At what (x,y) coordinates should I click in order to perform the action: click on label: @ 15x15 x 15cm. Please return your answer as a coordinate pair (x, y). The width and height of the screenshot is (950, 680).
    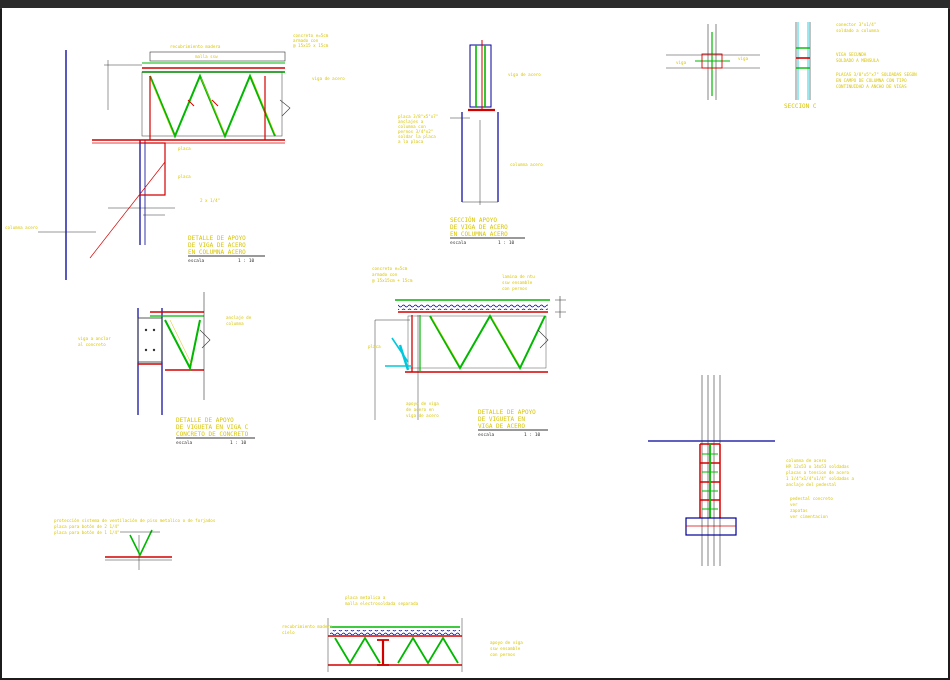
    Looking at the image, I should click on (311, 45).